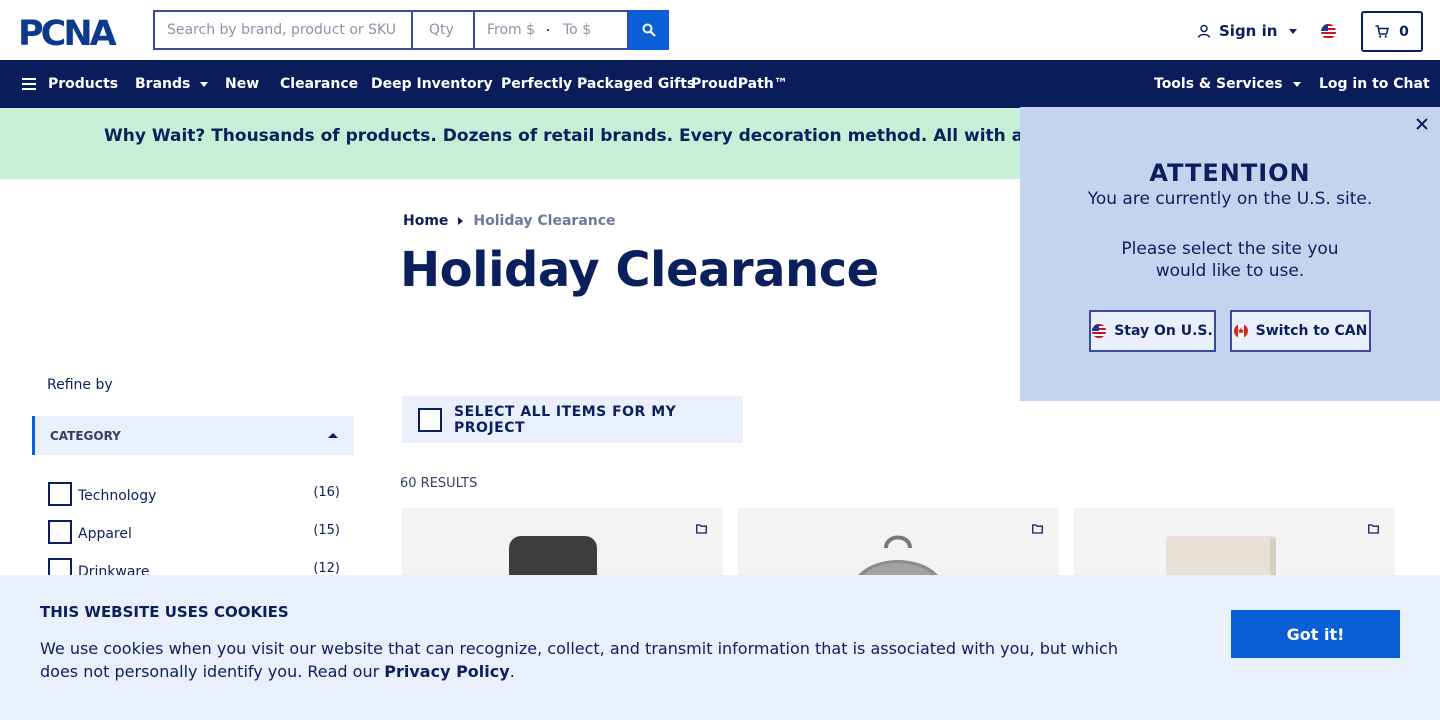  What do you see at coordinates (282, 30) in the screenshot?
I see `search-input` at bounding box center [282, 30].